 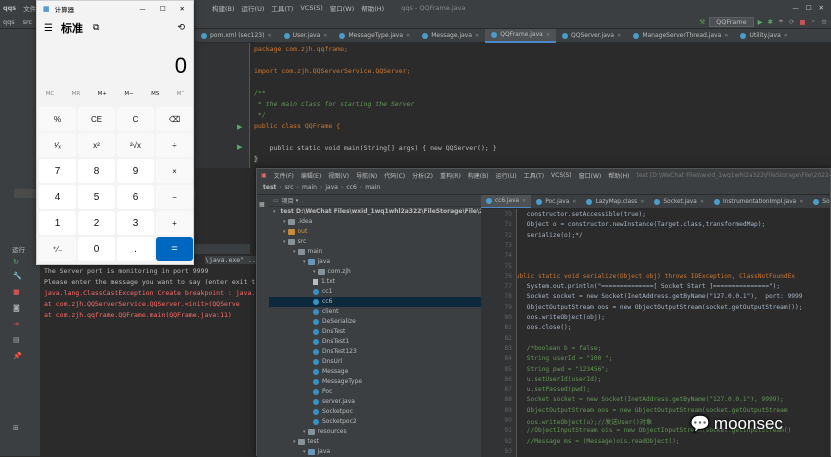 What do you see at coordinates (375, 362) in the screenshot?
I see `tree-item: DnsUrl` at bounding box center [375, 362].